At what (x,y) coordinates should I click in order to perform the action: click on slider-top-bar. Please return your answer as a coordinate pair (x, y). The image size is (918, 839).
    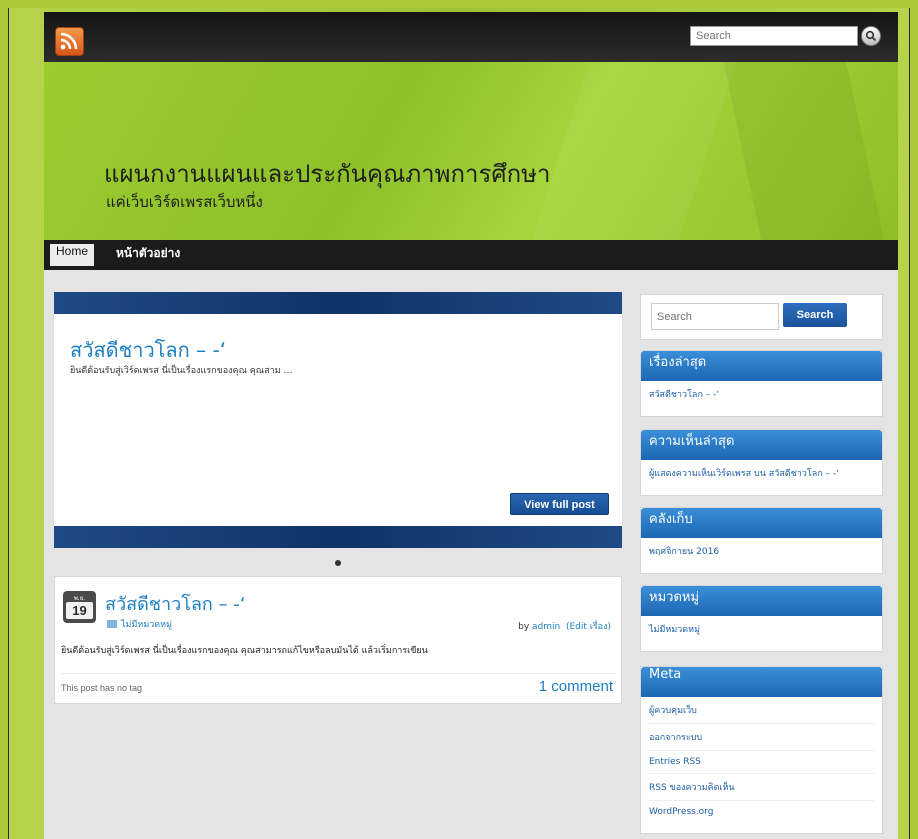
    Looking at the image, I should click on (338, 303).